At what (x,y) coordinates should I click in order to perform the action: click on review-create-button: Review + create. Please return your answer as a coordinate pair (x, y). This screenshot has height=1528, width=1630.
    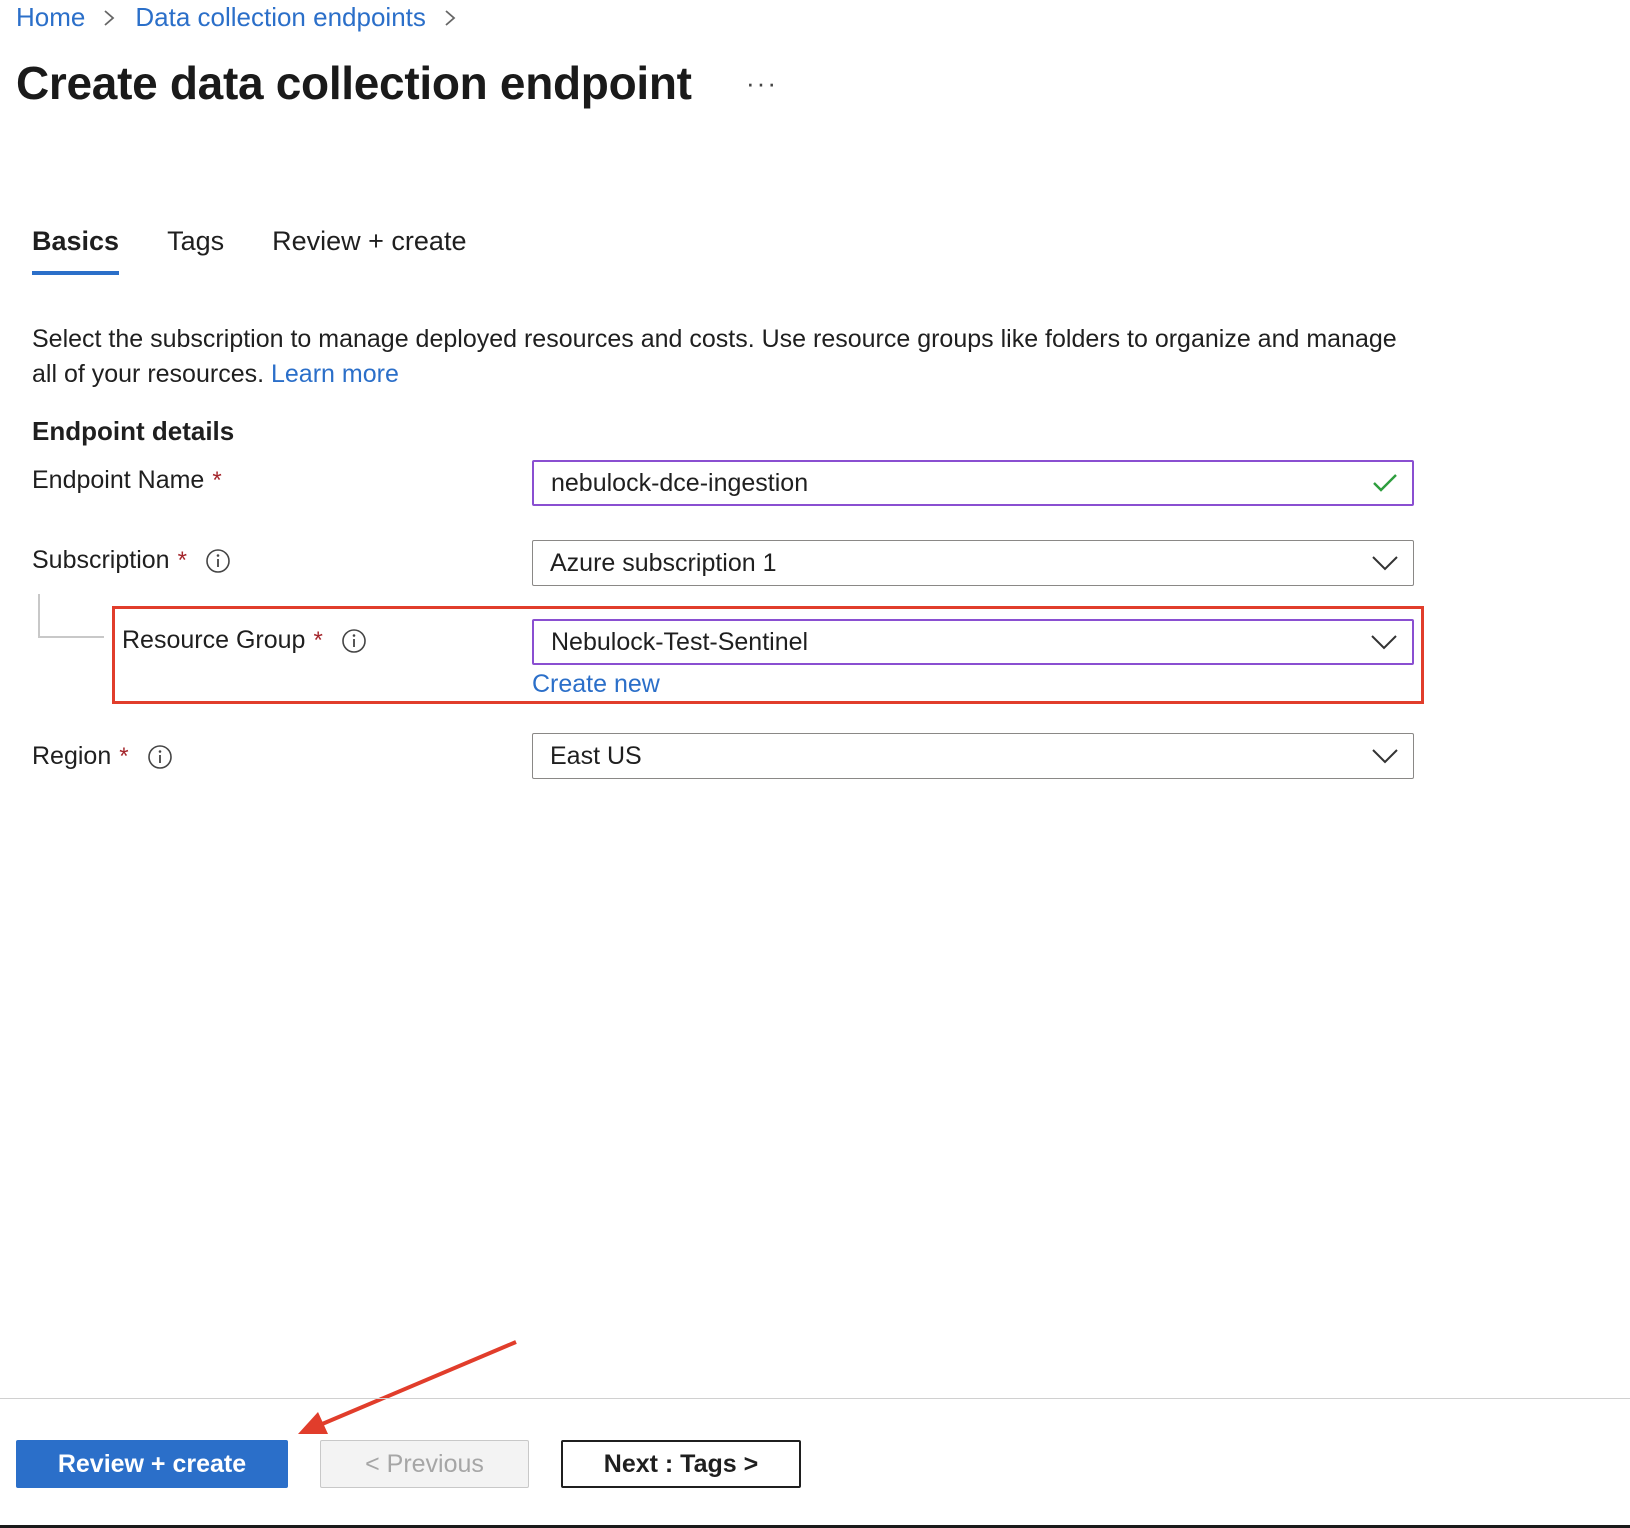
    Looking at the image, I should click on (152, 1464).